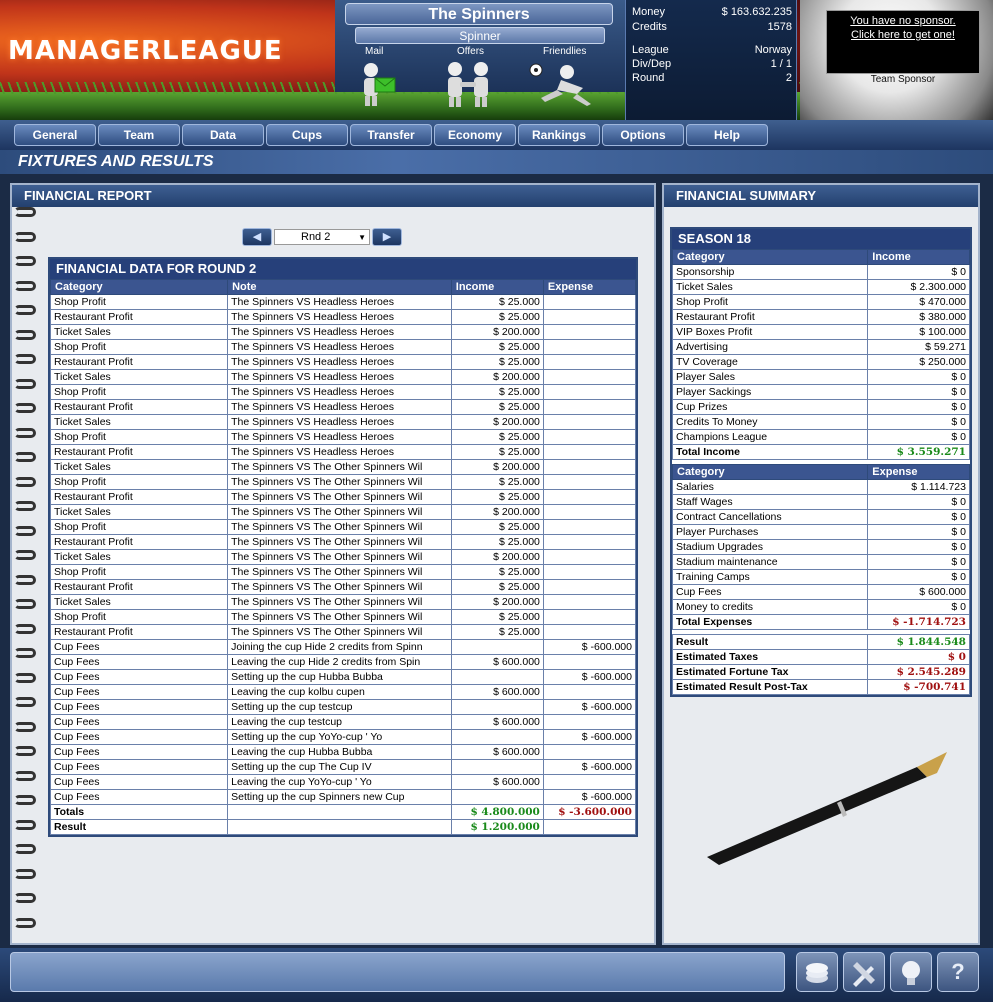 Image resolution: width=993 pixels, height=1002 pixels. What do you see at coordinates (817, 972) in the screenshot?
I see `coins-button` at bounding box center [817, 972].